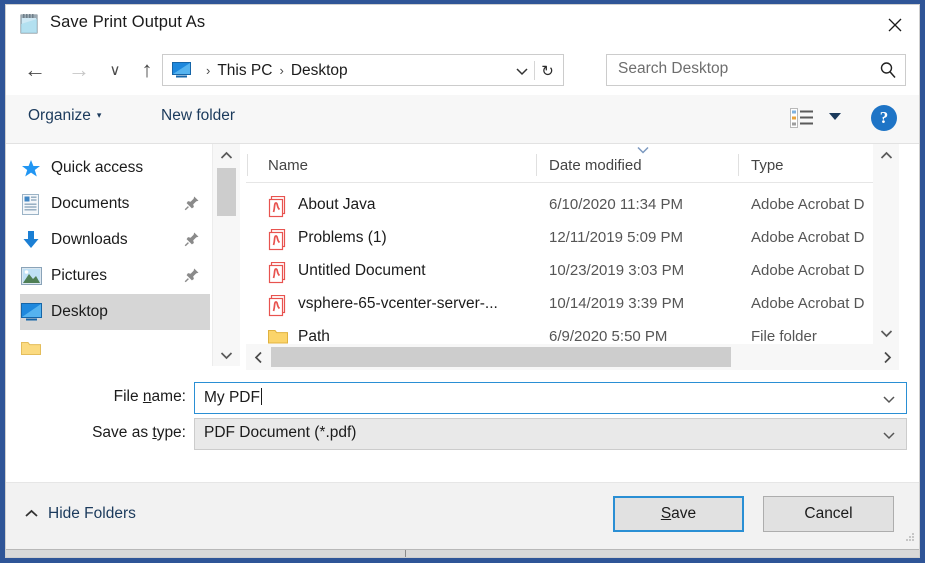  I want to click on save-button: Save, so click(678, 514).